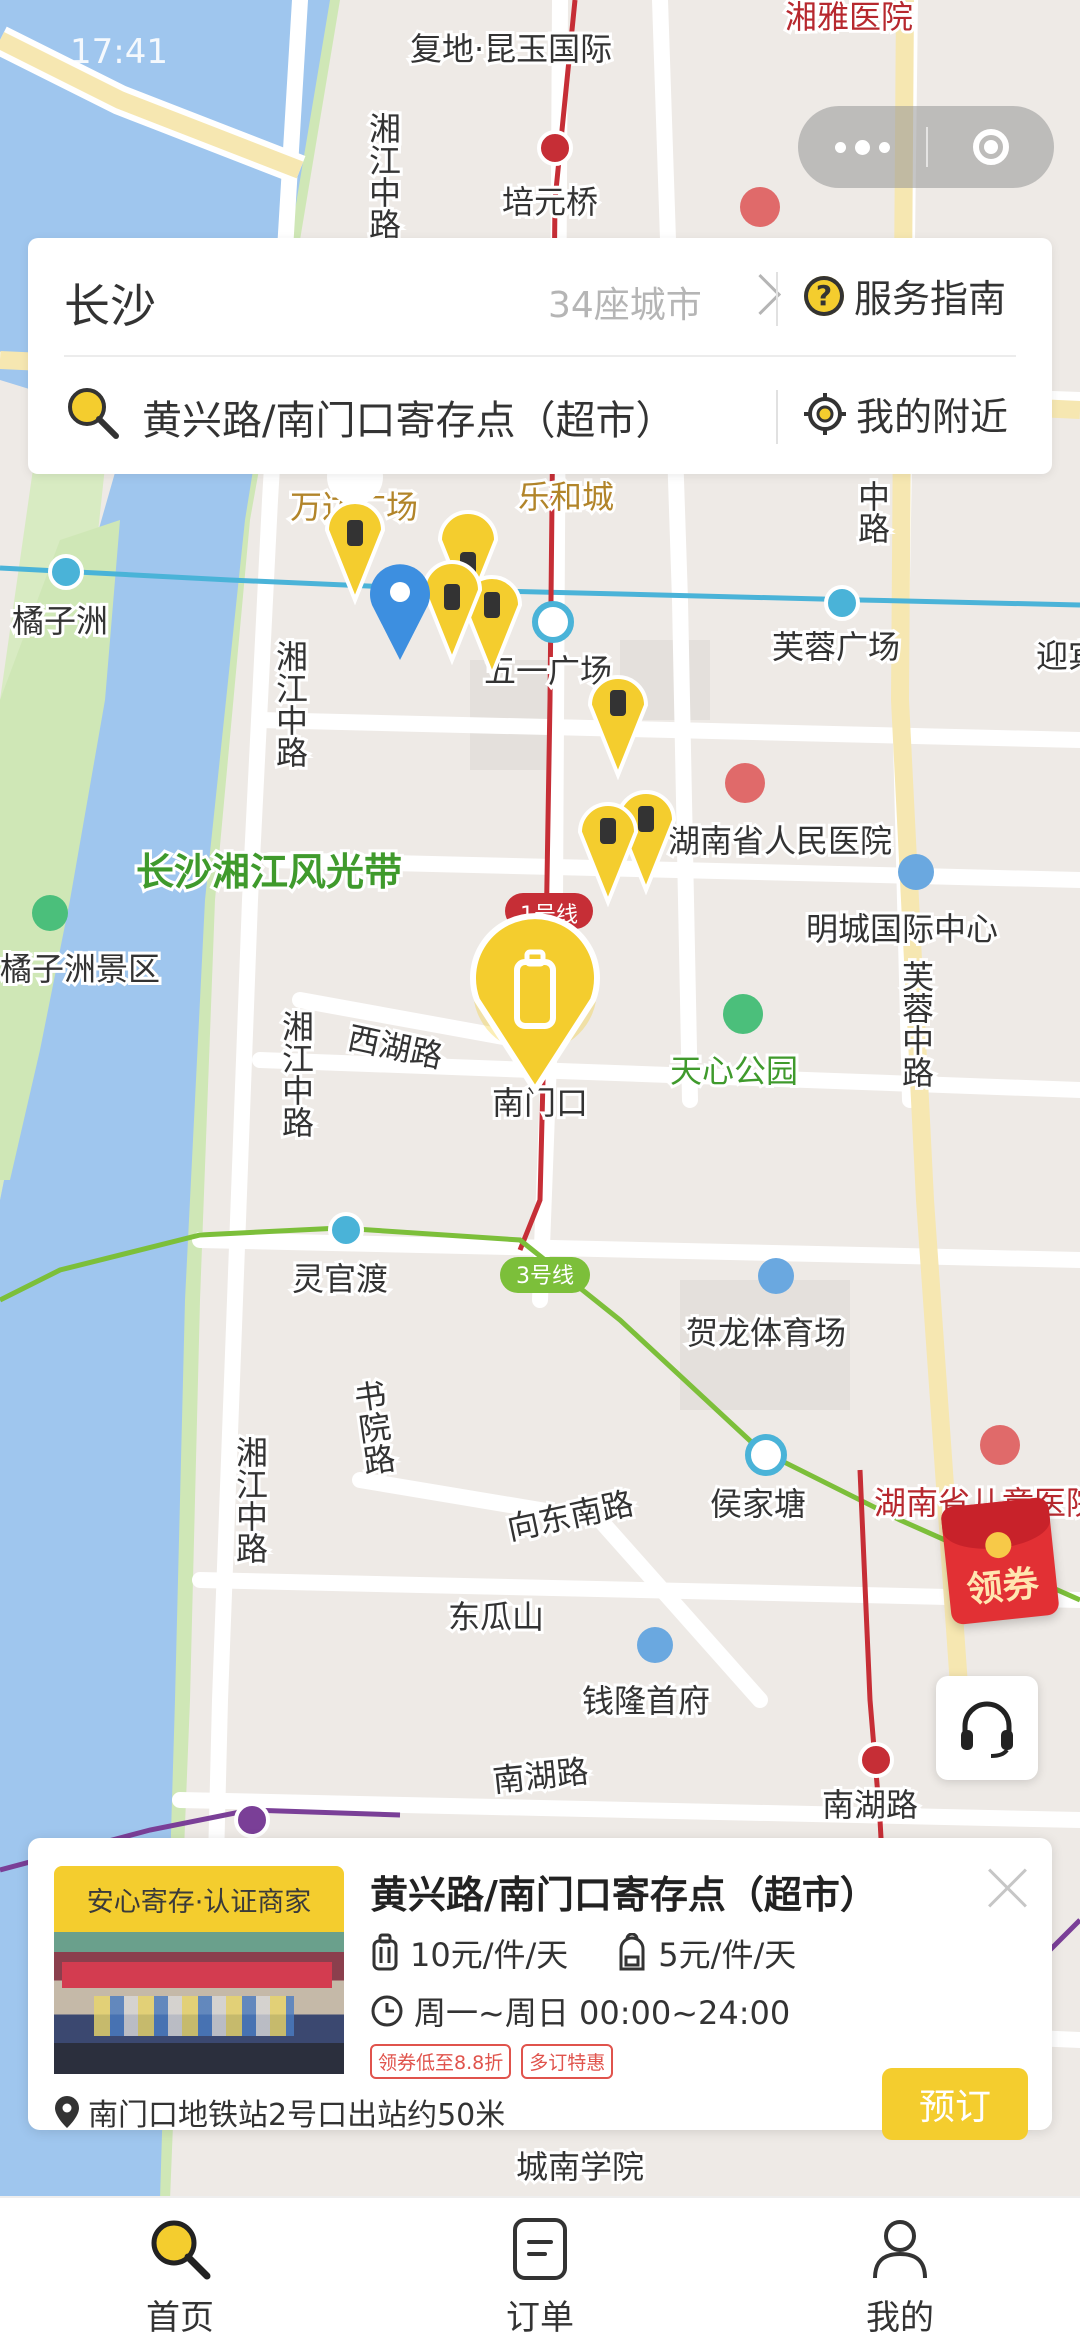  Describe the element at coordinates (110, 303) in the screenshot. I see `city-name: 长沙` at that location.